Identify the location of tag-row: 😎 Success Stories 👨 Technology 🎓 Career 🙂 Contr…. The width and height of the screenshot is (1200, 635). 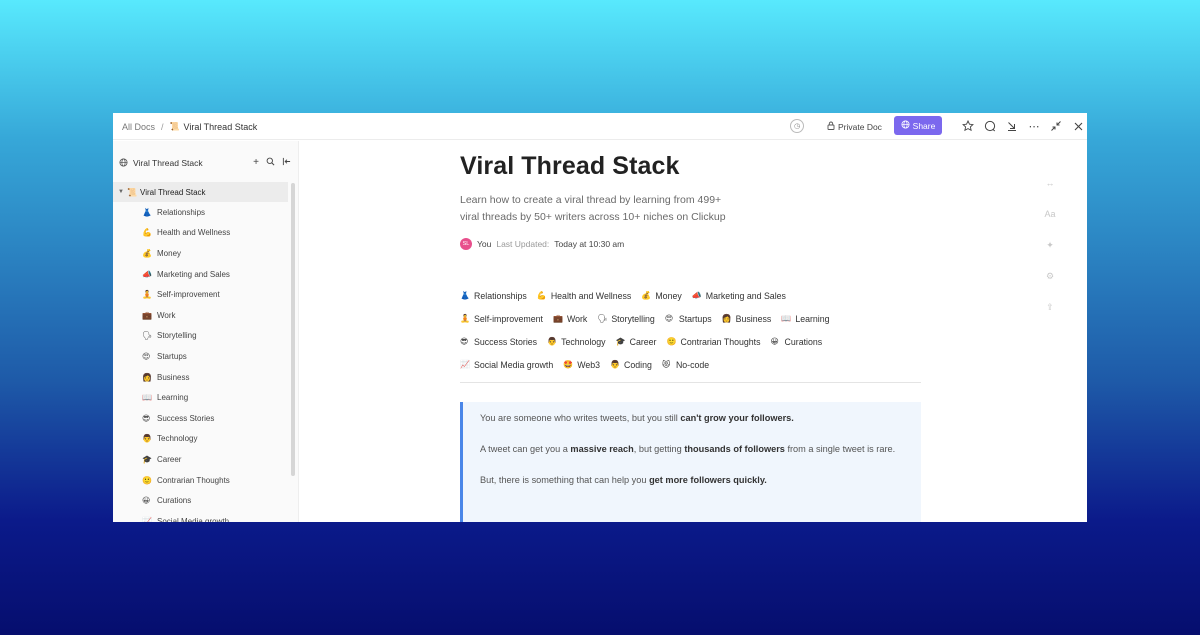
(695, 341).